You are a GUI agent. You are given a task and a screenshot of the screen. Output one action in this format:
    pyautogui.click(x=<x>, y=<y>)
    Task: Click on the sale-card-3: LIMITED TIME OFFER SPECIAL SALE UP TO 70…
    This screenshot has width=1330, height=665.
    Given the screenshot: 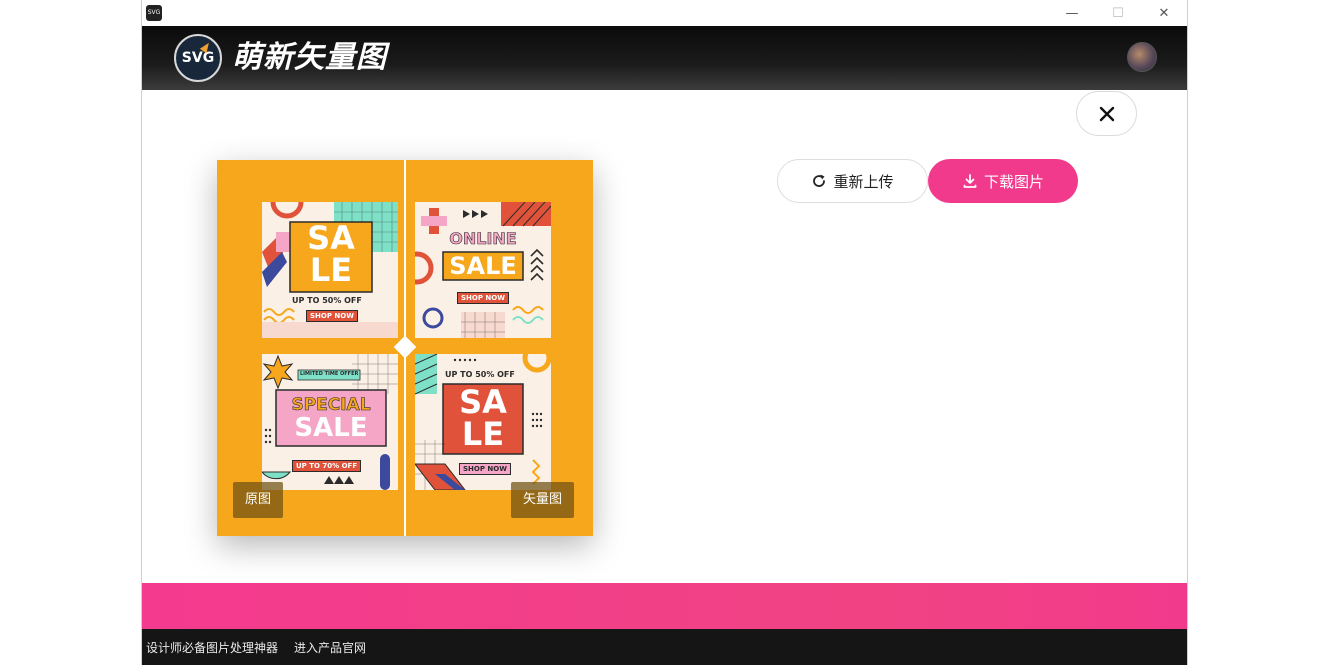 What is the action you would take?
    pyautogui.click(x=330, y=422)
    